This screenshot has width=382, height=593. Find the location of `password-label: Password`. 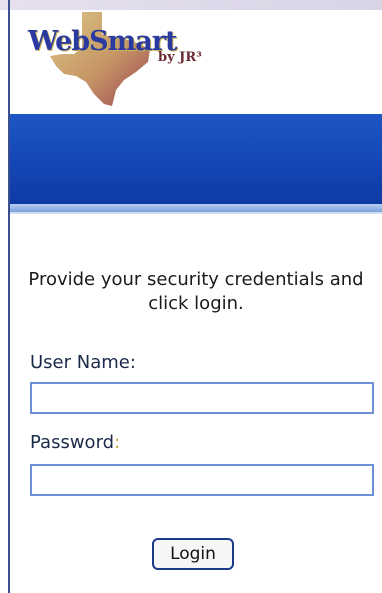

password-label: Password is located at coordinates (72, 442).